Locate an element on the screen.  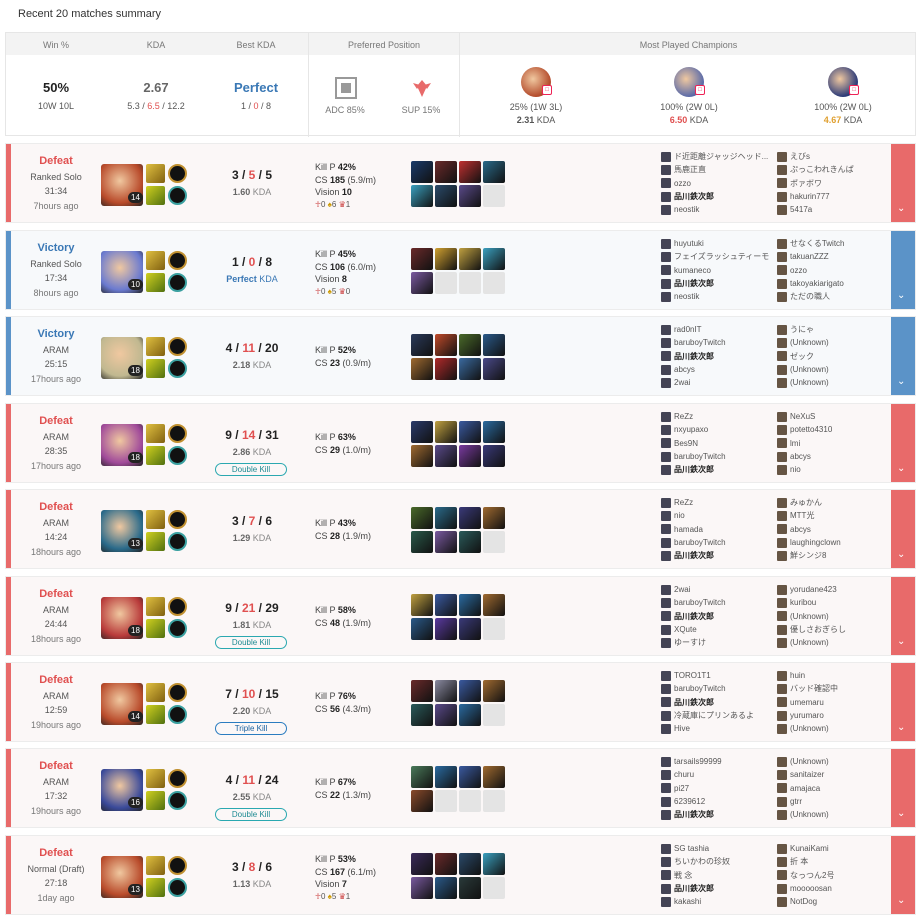
player-entry: takuanZZZ is located at coordinates (837, 256).